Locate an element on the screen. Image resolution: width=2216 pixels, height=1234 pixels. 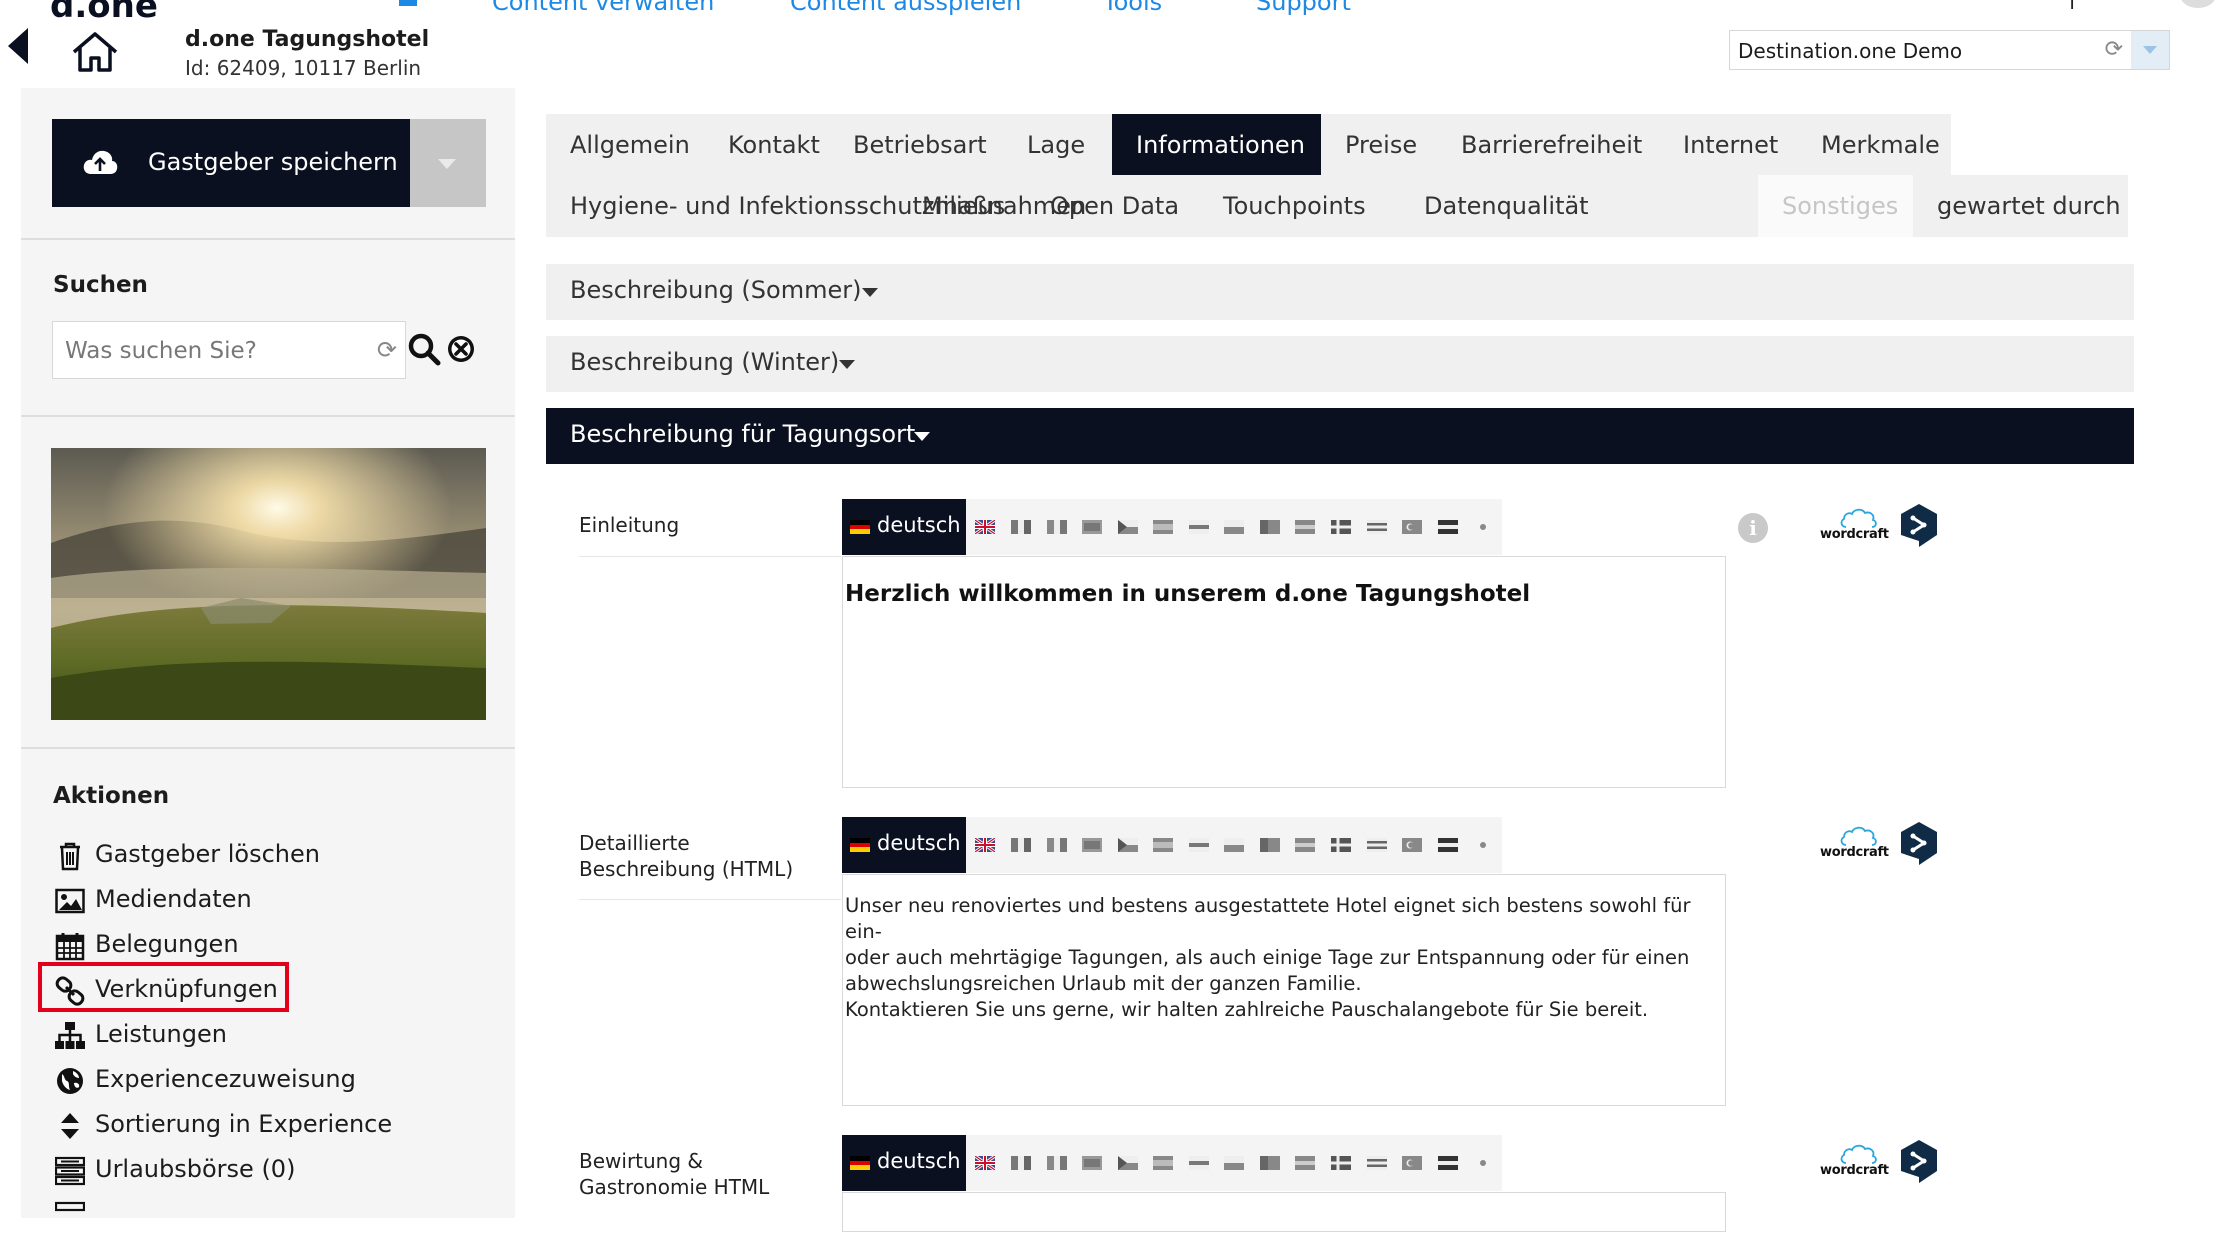
language-label: deutsch is located at coordinates (919, 525).